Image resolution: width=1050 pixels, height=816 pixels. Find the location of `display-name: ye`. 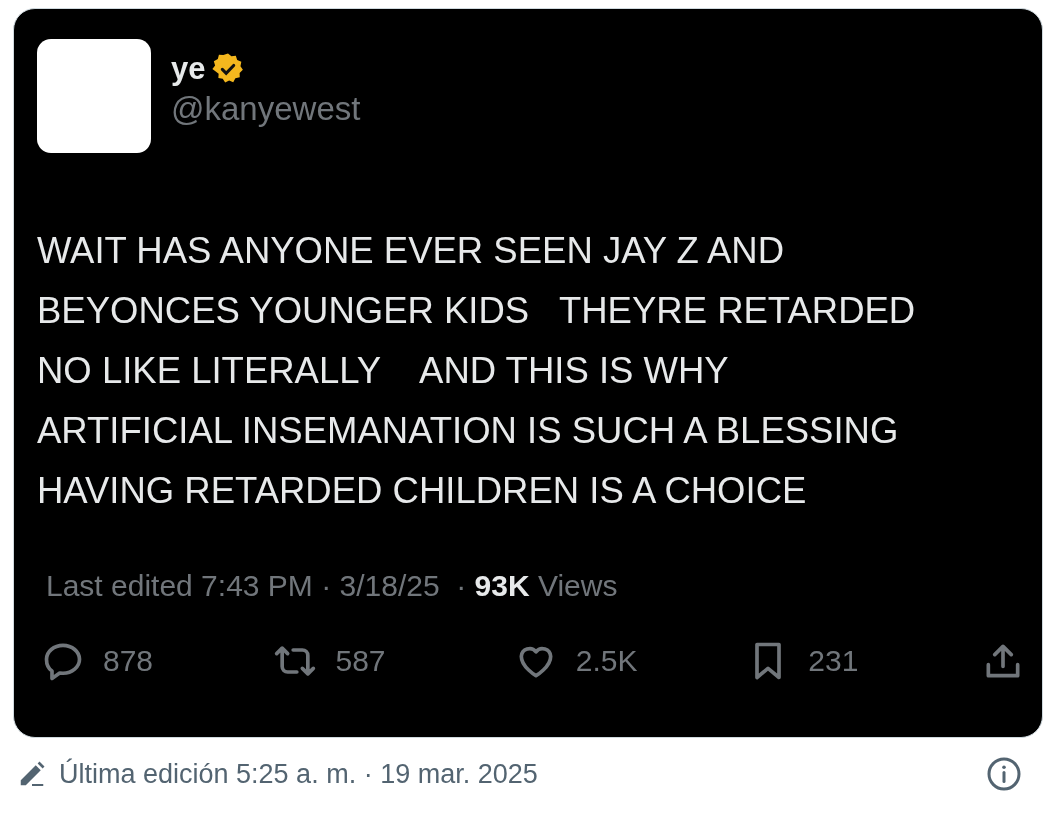

display-name: ye is located at coordinates (188, 69).